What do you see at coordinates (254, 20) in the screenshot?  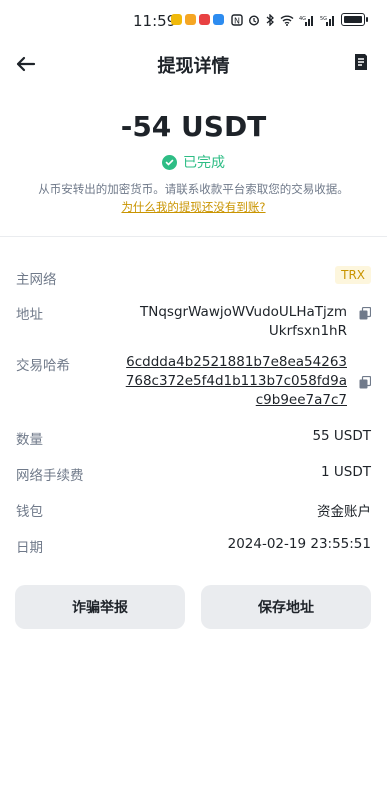 I see `alarm-icon` at bounding box center [254, 20].